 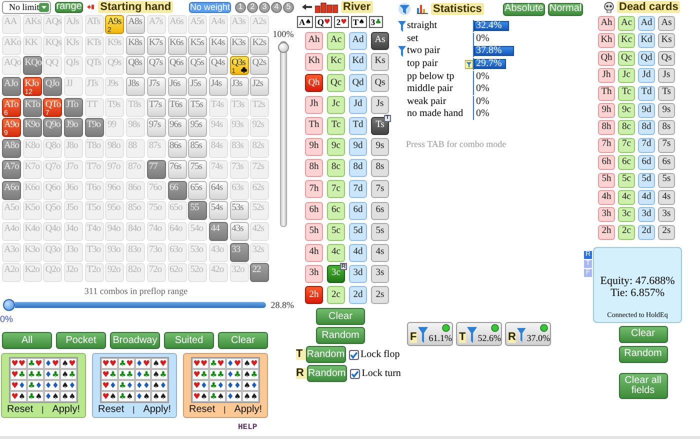 What do you see at coordinates (643, 334) in the screenshot?
I see `dead-cards-button: Clear` at bounding box center [643, 334].